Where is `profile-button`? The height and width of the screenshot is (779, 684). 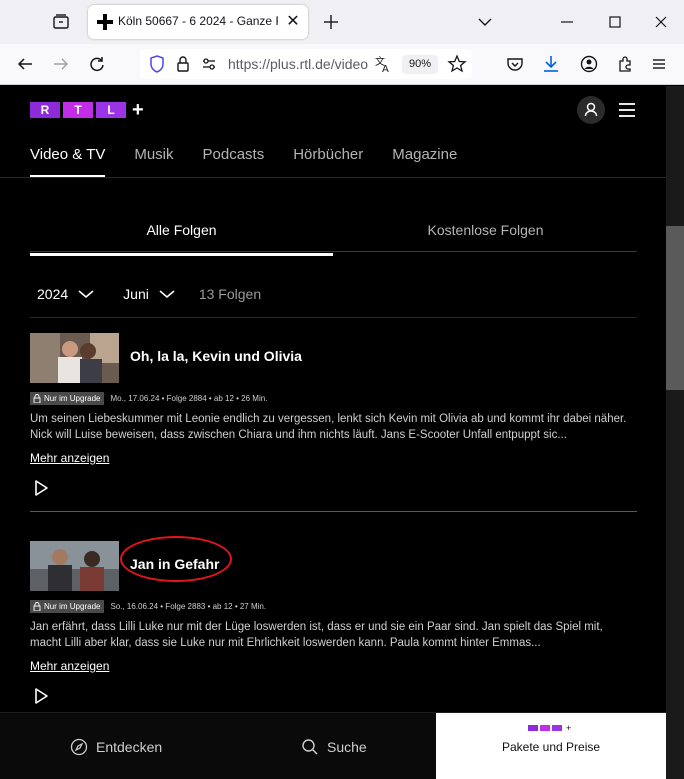
profile-button is located at coordinates (591, 110).